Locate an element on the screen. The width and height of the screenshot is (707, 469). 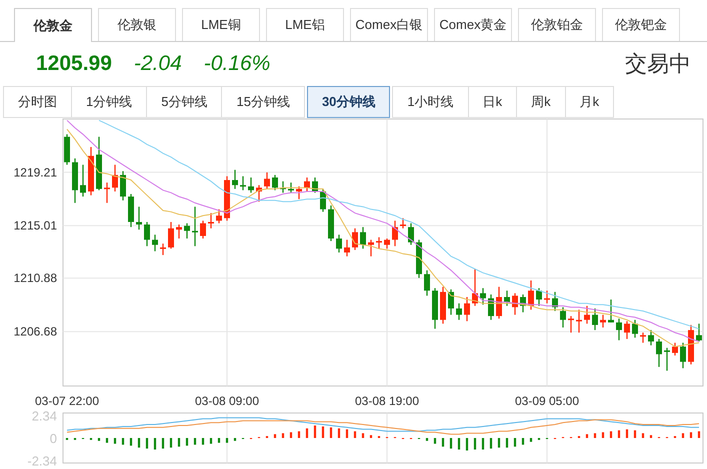
period-tab: 5分钟线 is located at coordinates (184, 102).